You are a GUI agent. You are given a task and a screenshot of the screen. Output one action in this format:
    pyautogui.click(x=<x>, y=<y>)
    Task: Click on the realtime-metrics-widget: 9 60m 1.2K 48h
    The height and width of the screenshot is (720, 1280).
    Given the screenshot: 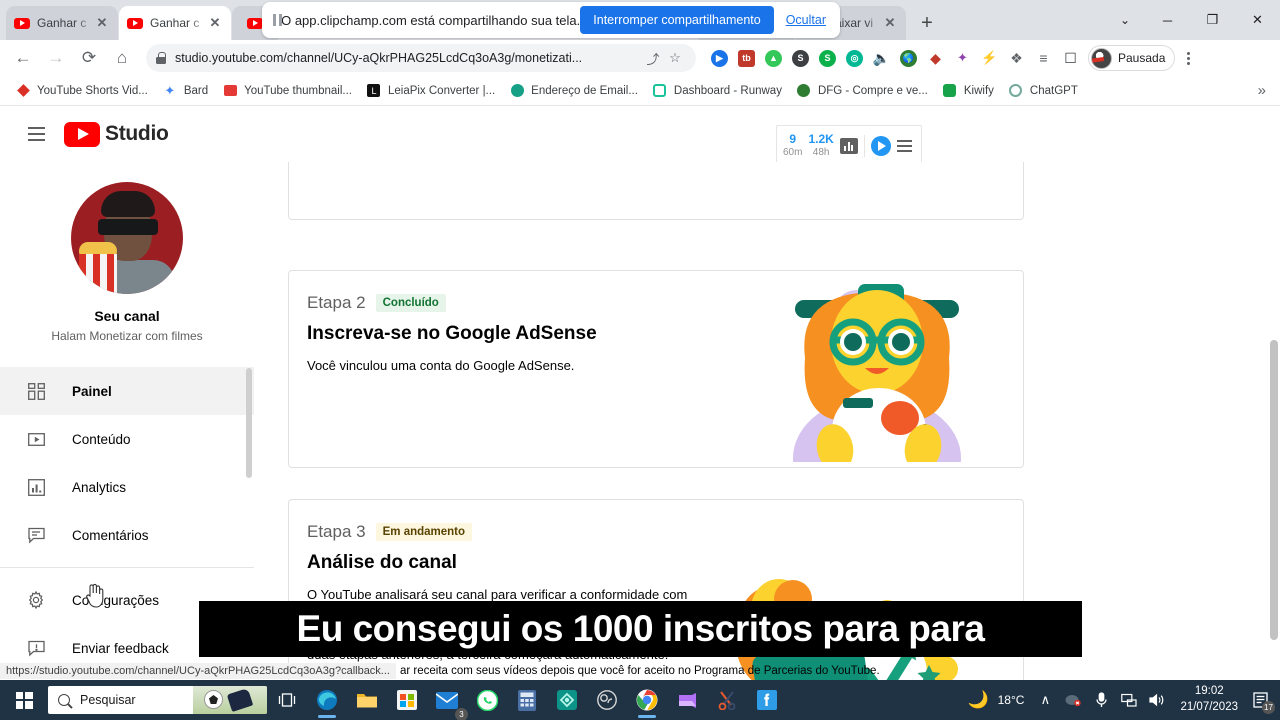 What is the action you would take?
    pyautogui.click(x=849, y=146)
    